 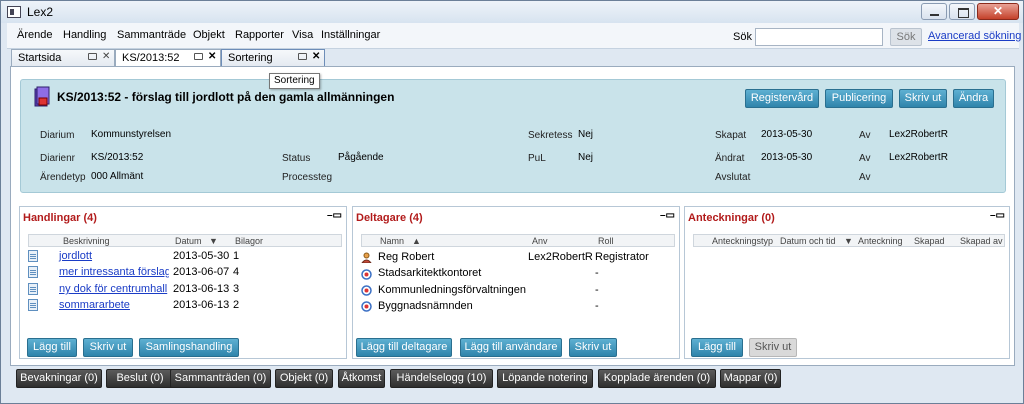 I want to click on tab-sammantraden: Sammanträden (0), so click(x=220, y=378).